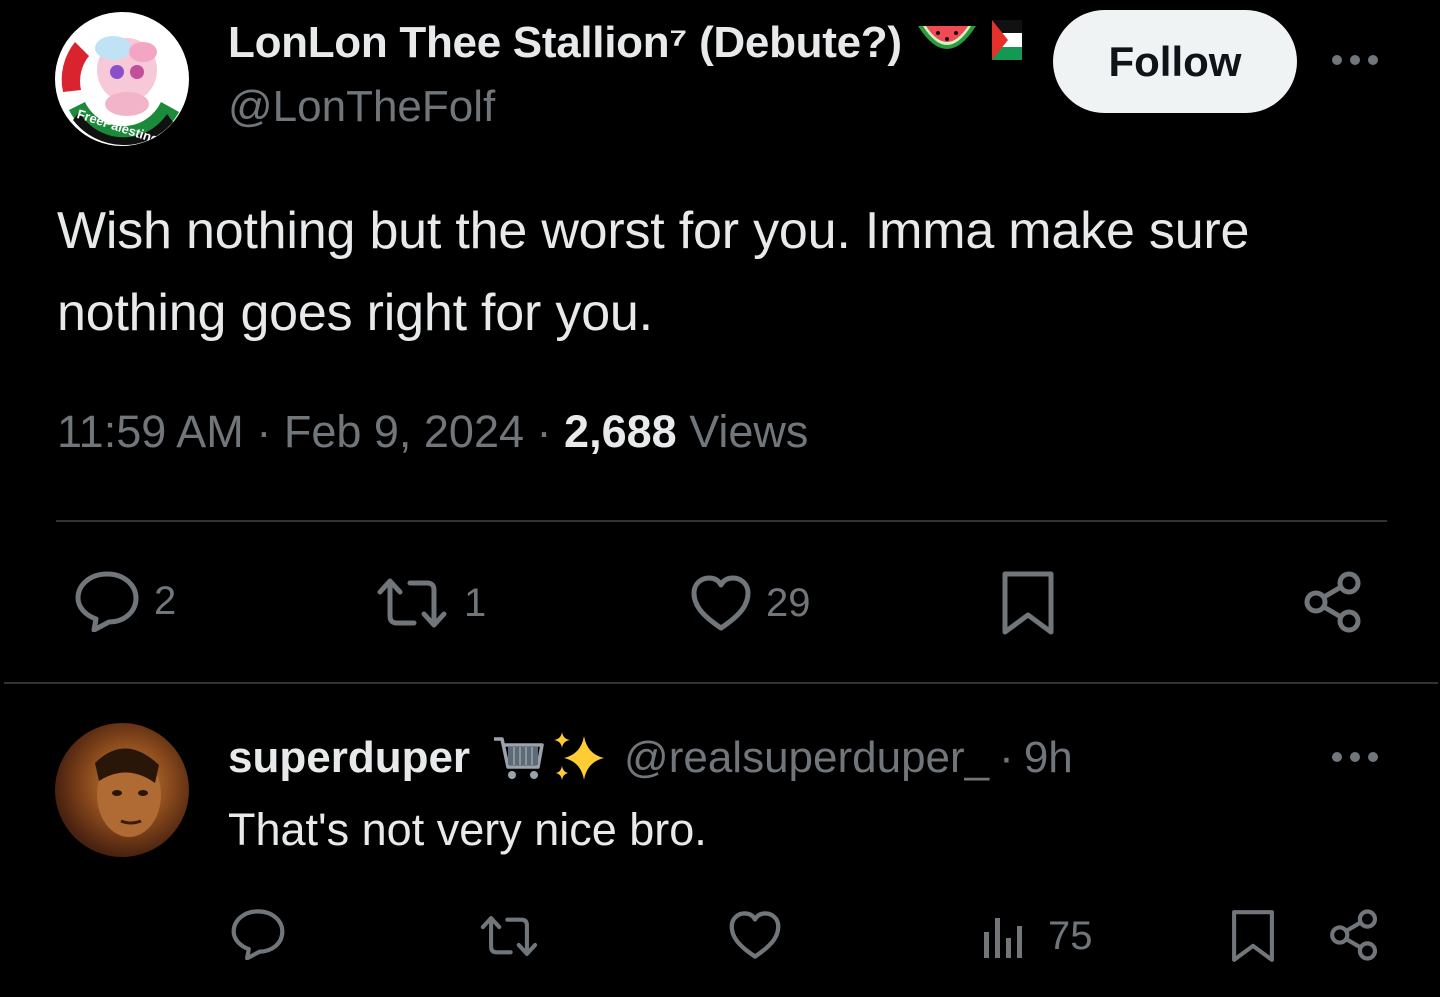 This screenshot has height=997, width=1440. Describe the element at coordinates (519, 758) in the screenshot. I see `shopping-cart-icon` at that location.